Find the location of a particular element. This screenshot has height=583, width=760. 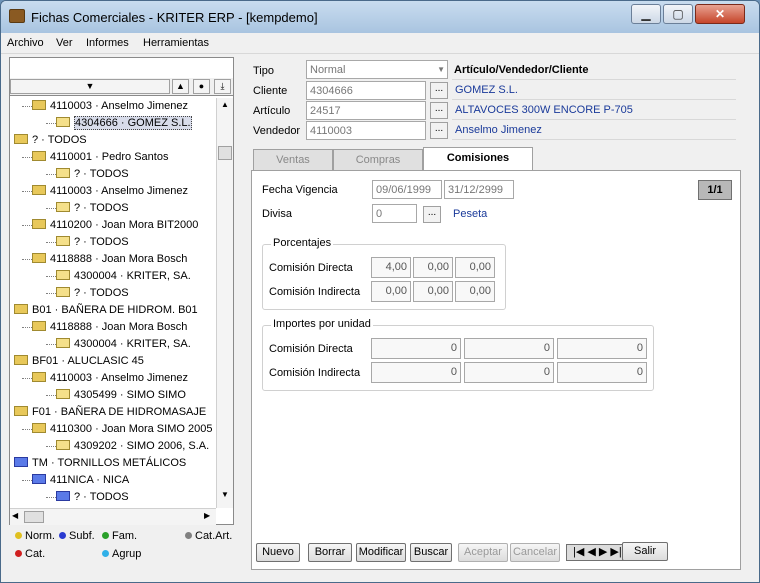

chevron-down-icon: ▼ is located at coordinates (441, 69).